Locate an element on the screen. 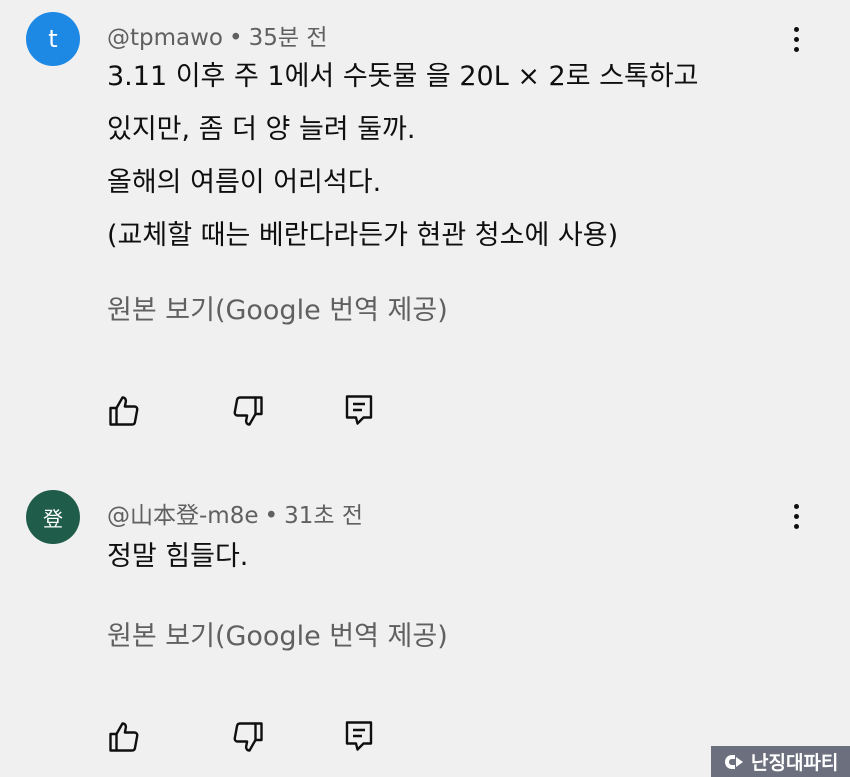 The image size is (850, 777). watermark: 난징대파티 is located at coordinates (780, 761).